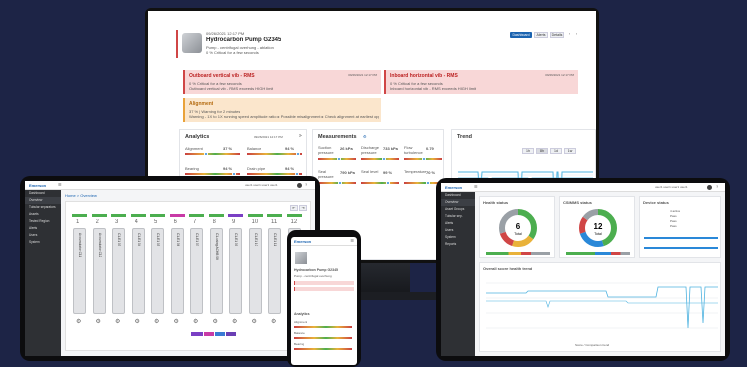 Image resolution: width=747 pixels, height=367 pixels. Describe the element at coordinates (256, 168) in the screenshot. I see `analytics-label: Drain pipe` at that location.